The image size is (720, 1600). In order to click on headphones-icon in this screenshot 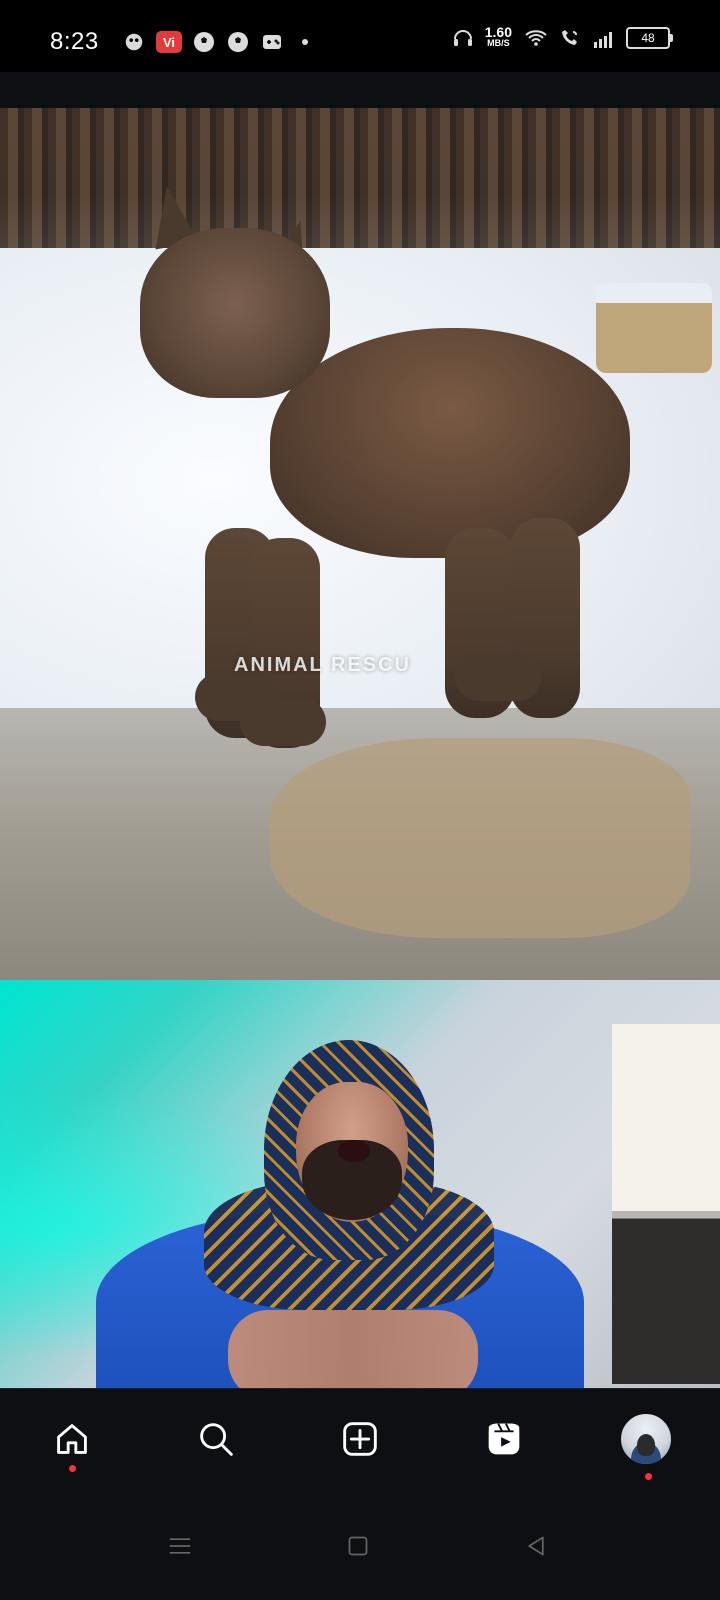, I will do `click(463, 38)`.